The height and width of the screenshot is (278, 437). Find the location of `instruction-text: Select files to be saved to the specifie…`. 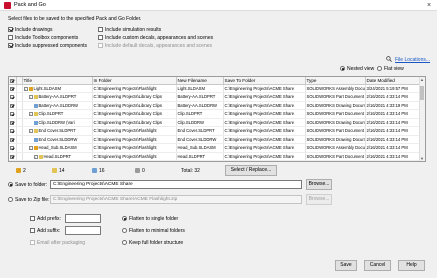

instruction-text: Select files to be saved to the specifie… is located at coordinates (75, 19).